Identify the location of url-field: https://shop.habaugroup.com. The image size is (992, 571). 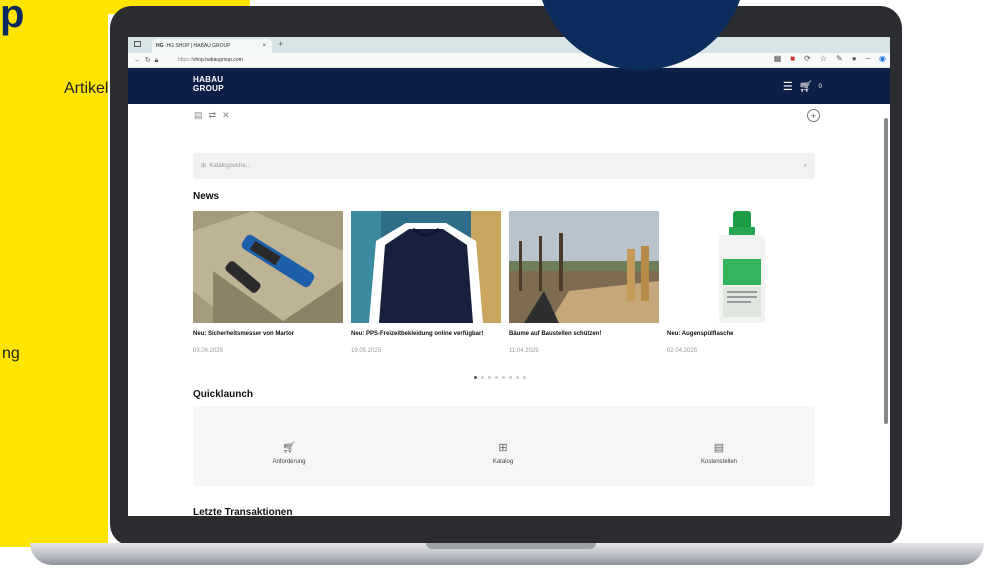
(210, 60).